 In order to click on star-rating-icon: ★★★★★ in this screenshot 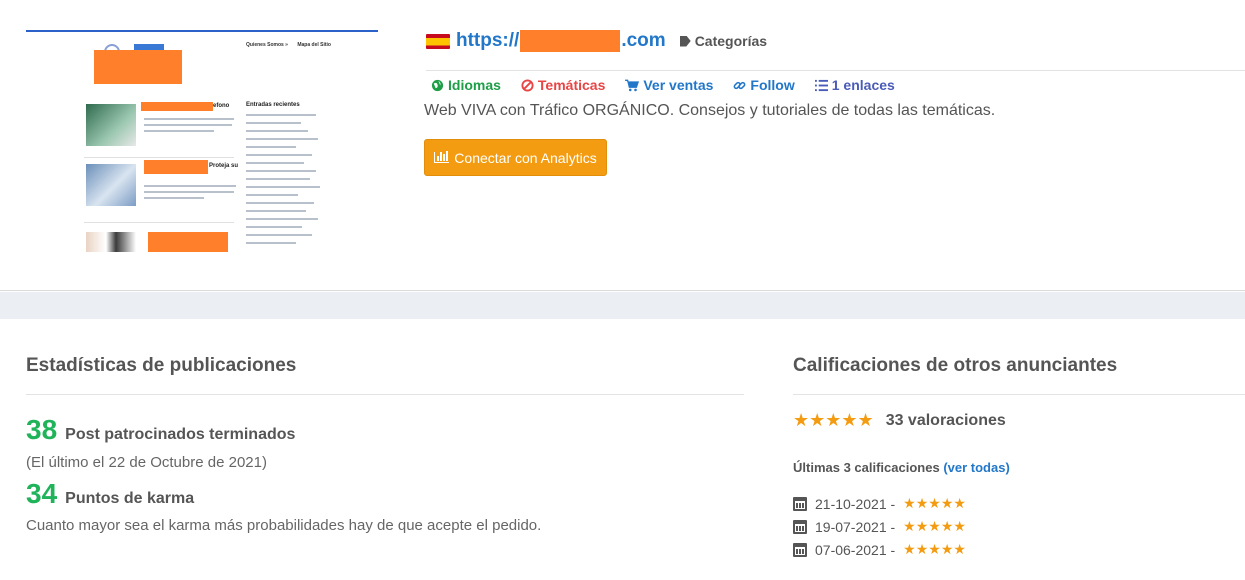, I will do `click(833, 420)`.